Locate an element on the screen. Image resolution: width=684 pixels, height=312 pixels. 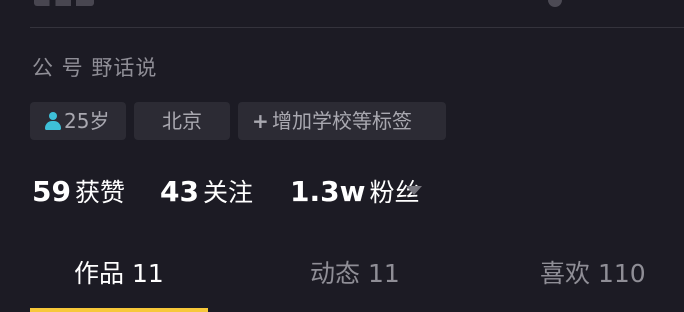
header-divider is located at coordinates (357, 27).